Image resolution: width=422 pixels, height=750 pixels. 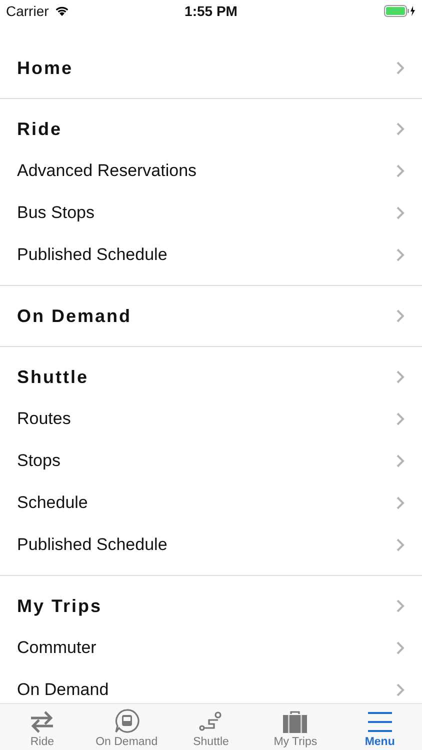 I want to click on tab: Ride, so click(x=42, y=727).